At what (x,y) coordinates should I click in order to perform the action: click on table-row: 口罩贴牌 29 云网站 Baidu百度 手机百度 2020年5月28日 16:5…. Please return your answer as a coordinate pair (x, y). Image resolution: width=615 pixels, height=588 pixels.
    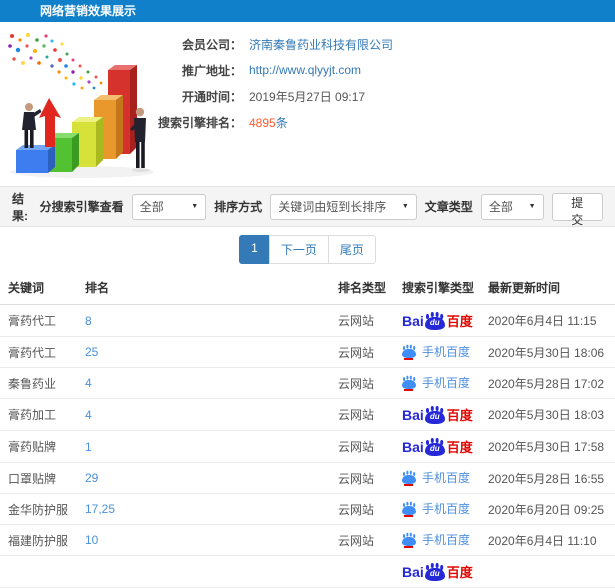
    Looking at the image, I should click on (307, 478).